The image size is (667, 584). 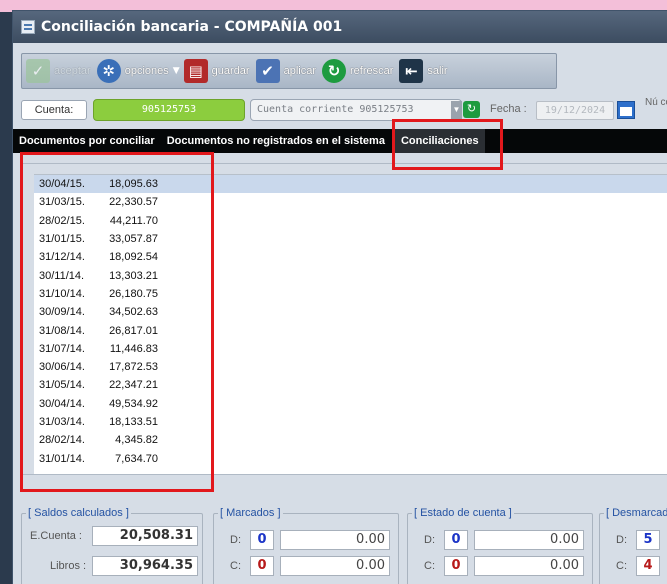 I want to click on account-label: Cuenta:, so click(x=54, y=110).